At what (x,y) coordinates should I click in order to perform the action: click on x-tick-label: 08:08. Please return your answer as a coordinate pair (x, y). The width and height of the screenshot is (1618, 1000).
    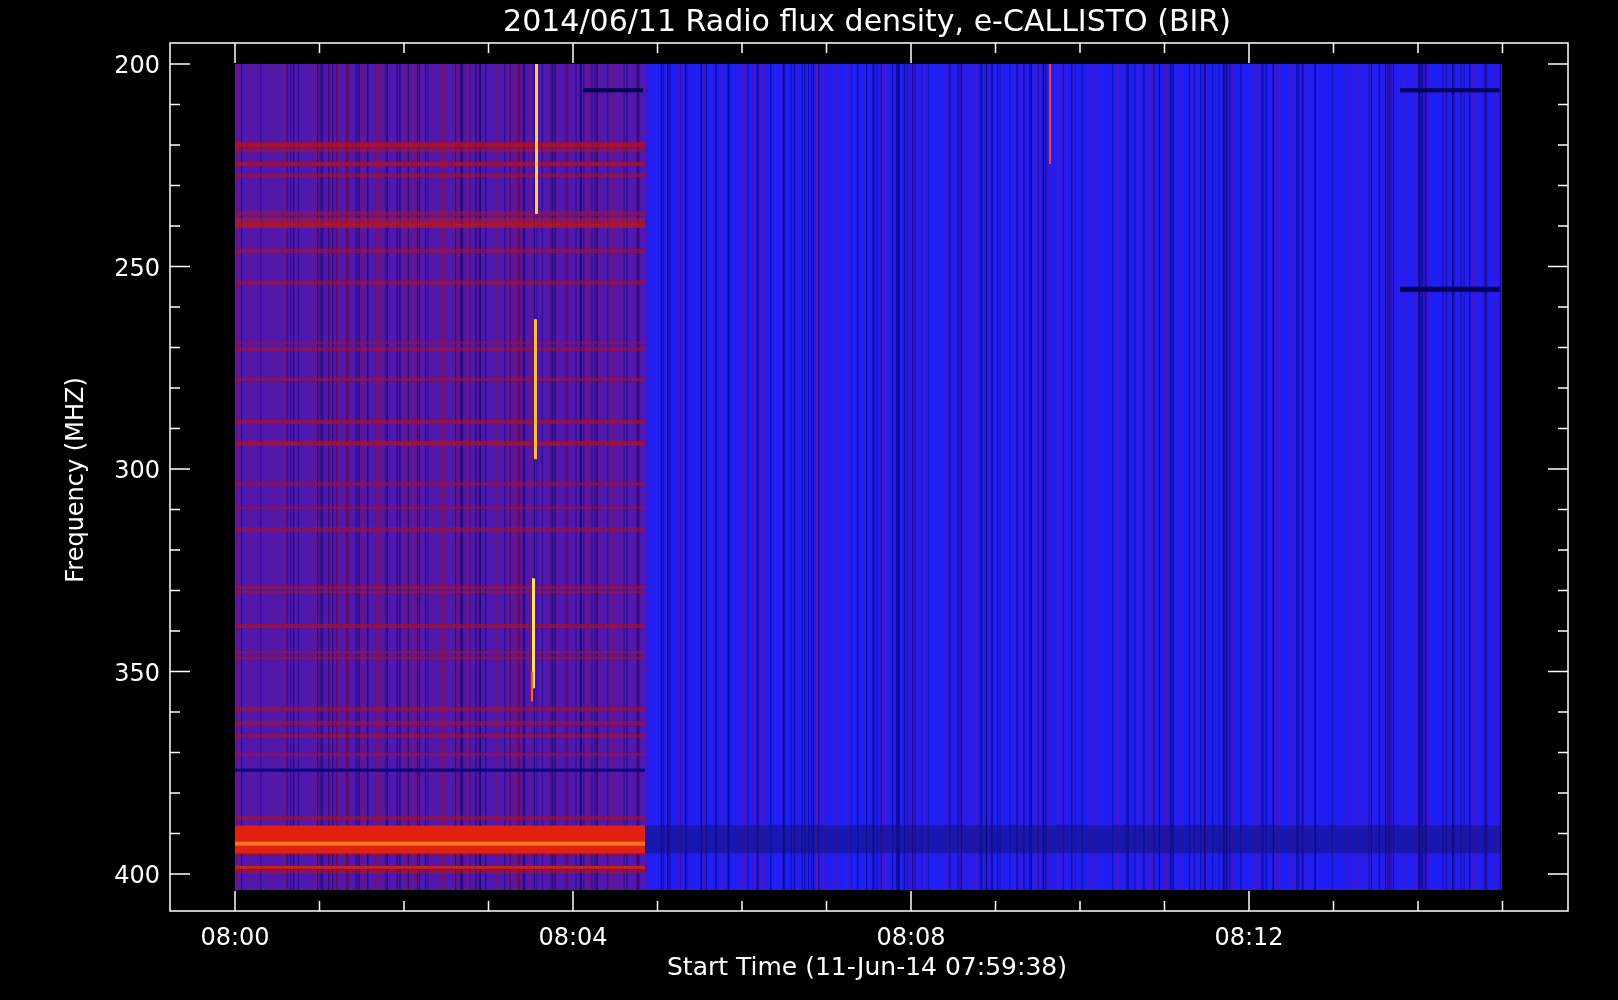
    Looking at the image, I should click on (911, 937).